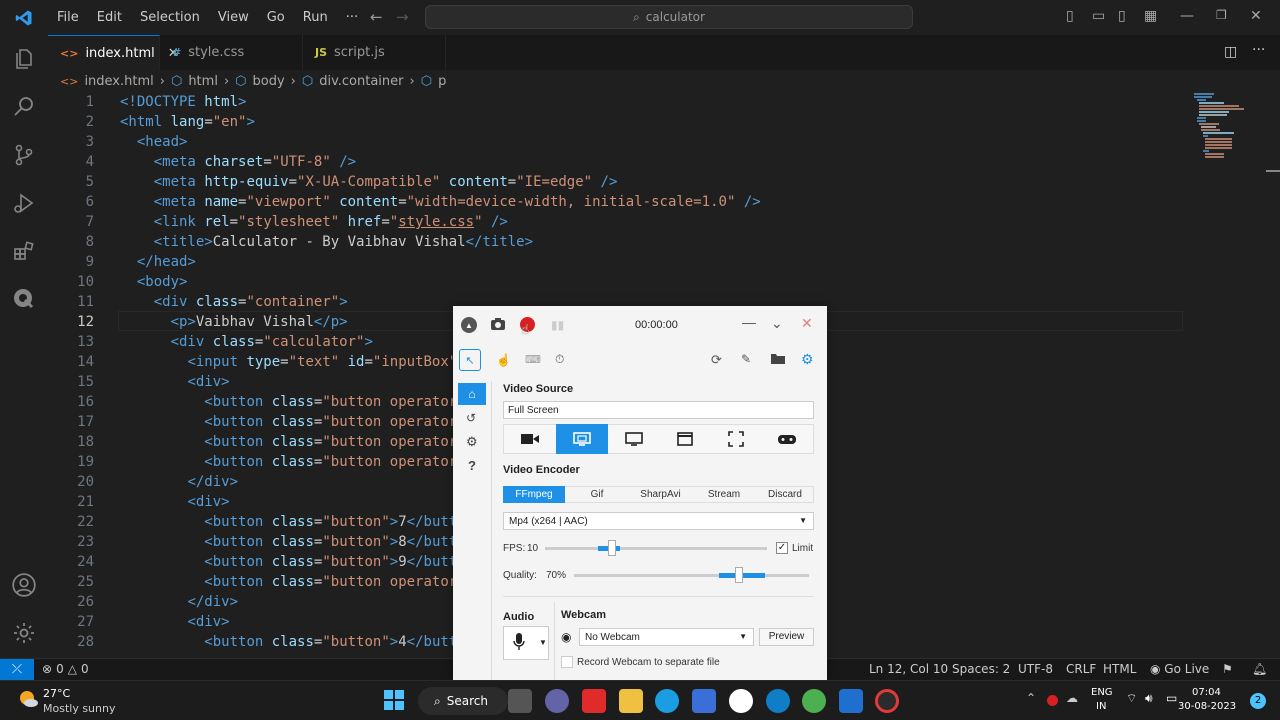 This screenshot has width=1280, height=720. What do you see at coordinates (352, 17) in the screenshot?
I see `menu-more: ···` at bounding box center [352, 17].